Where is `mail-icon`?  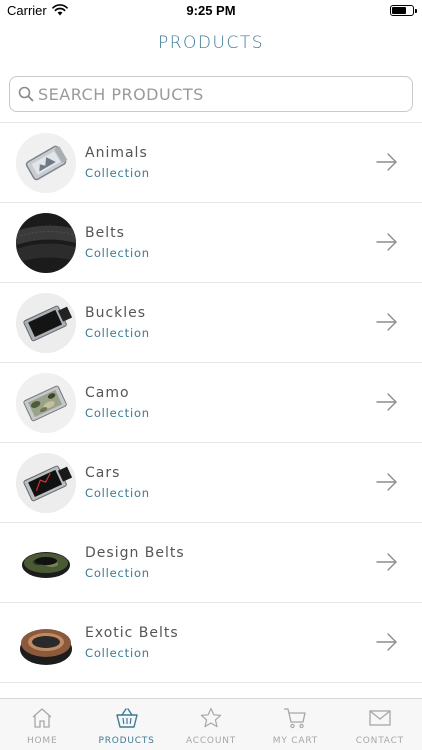 mail-icon is located at coordinates (380, 720).